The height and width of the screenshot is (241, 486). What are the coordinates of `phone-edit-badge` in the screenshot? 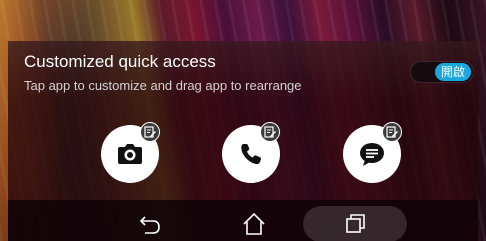 It's located at (270, 132).